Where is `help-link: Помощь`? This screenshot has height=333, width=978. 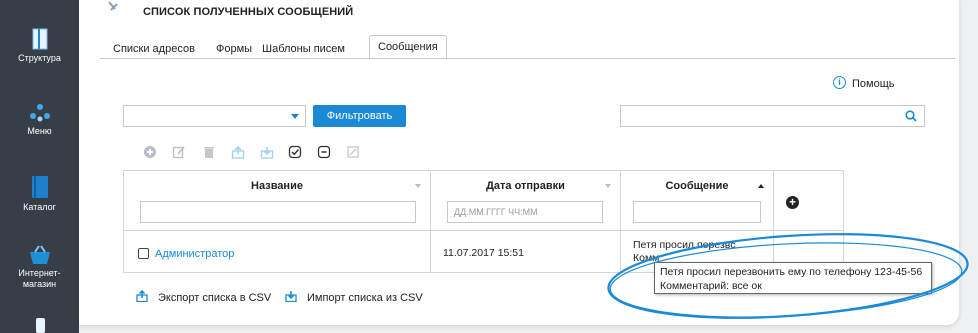 help-link: Помощь is located at coordinates (873, 84).